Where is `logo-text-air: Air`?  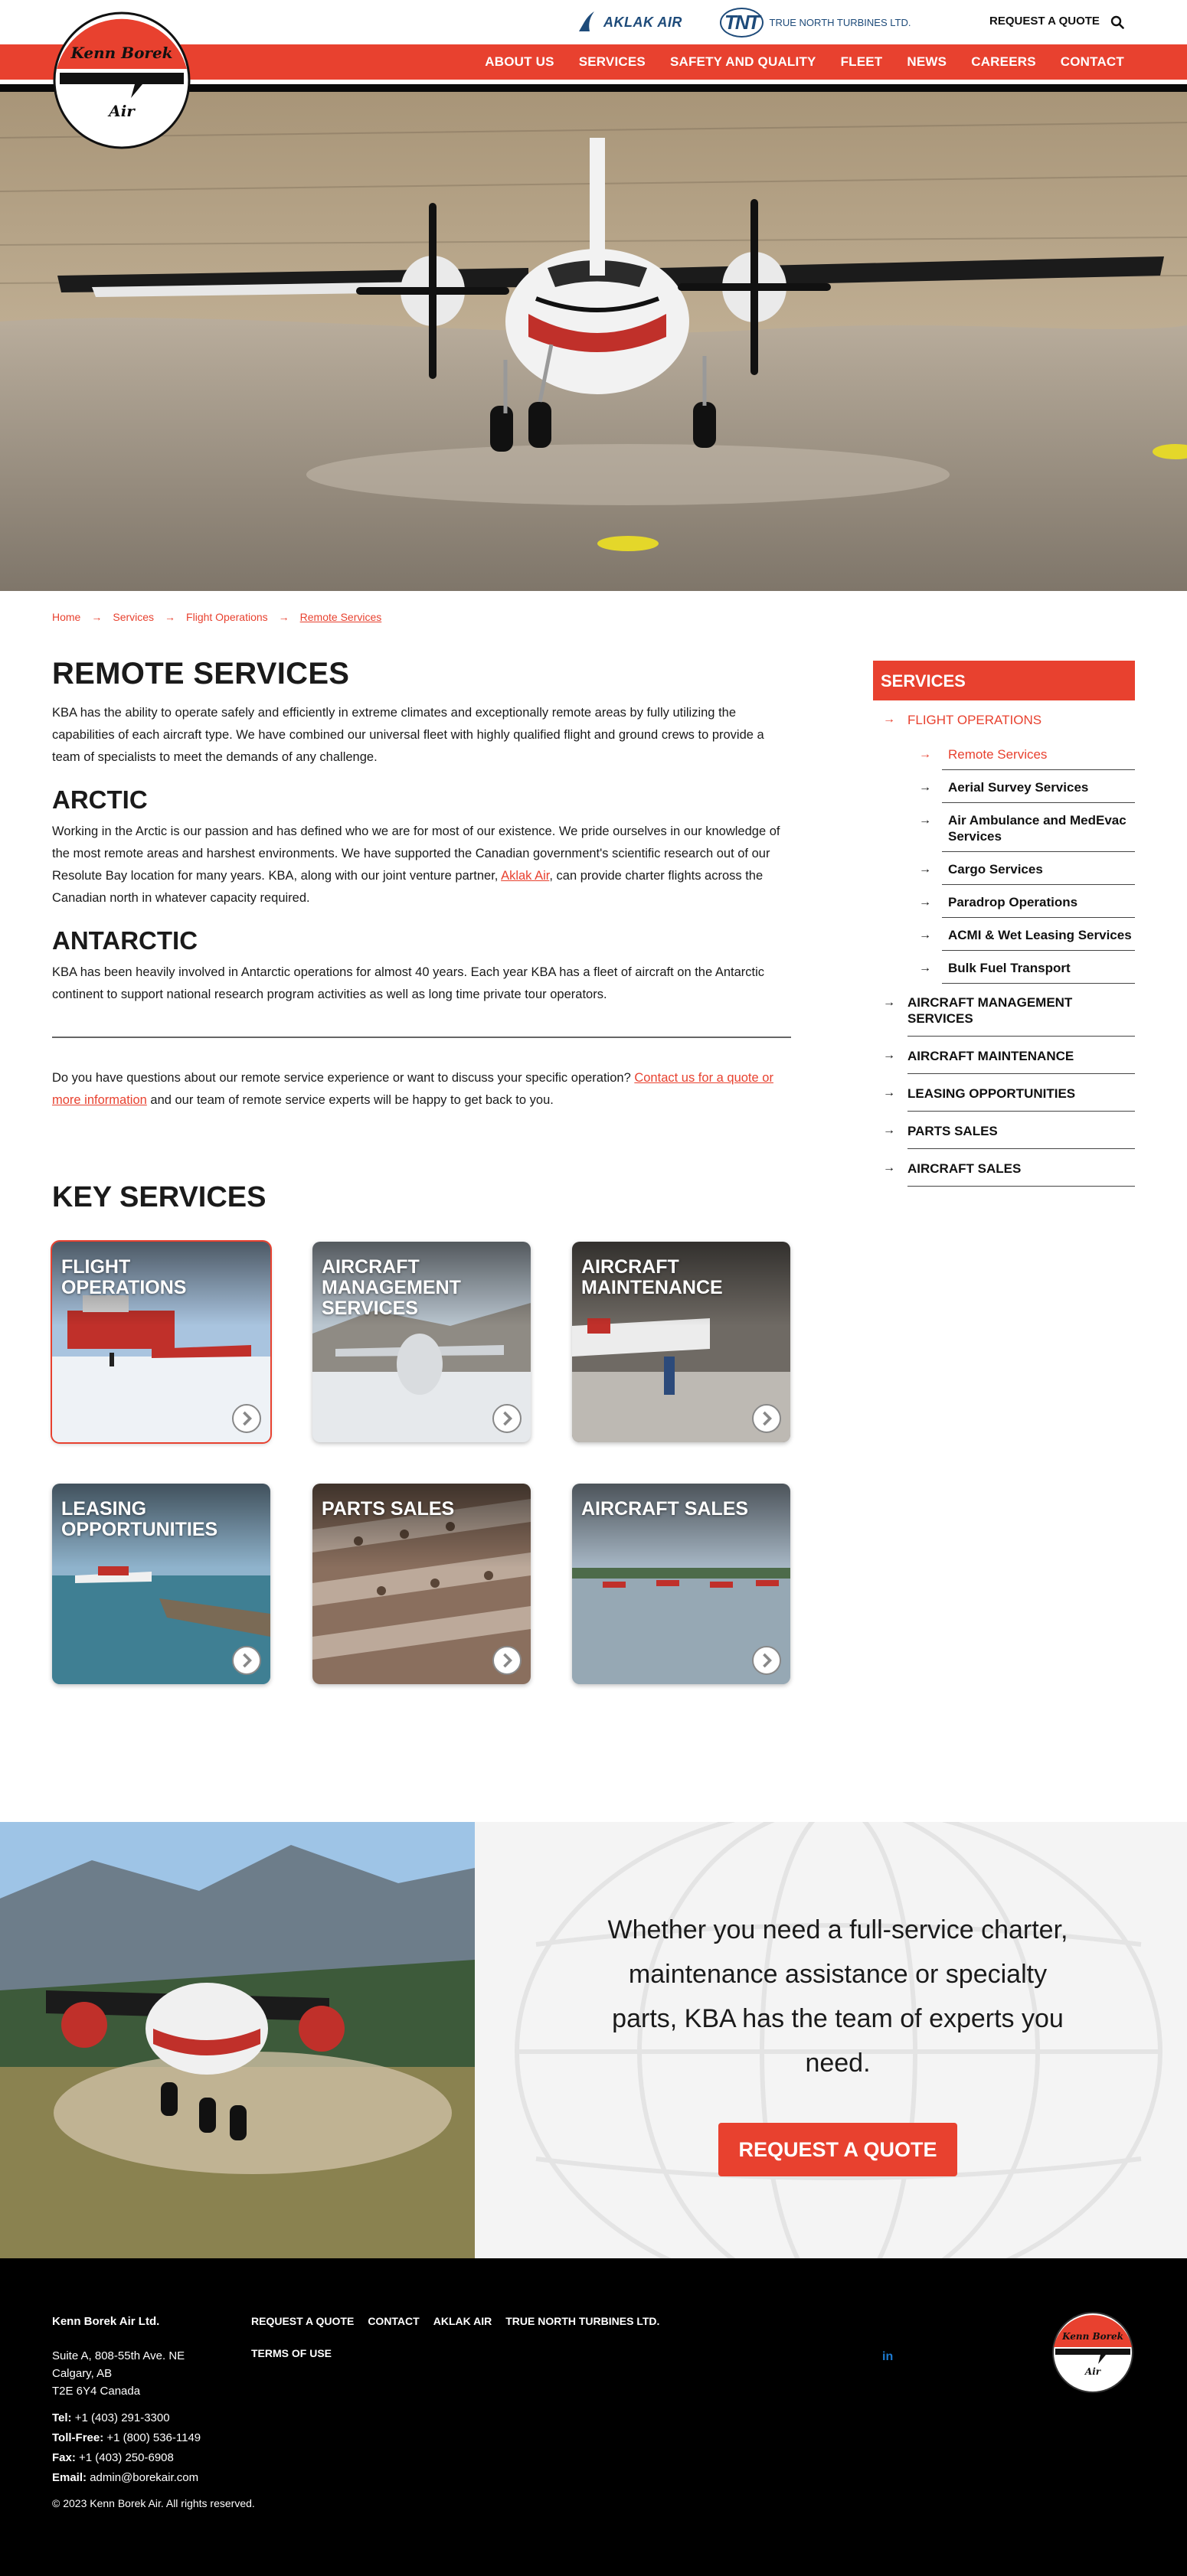
logo-text-air: Air is located at coordinates (121, 111).